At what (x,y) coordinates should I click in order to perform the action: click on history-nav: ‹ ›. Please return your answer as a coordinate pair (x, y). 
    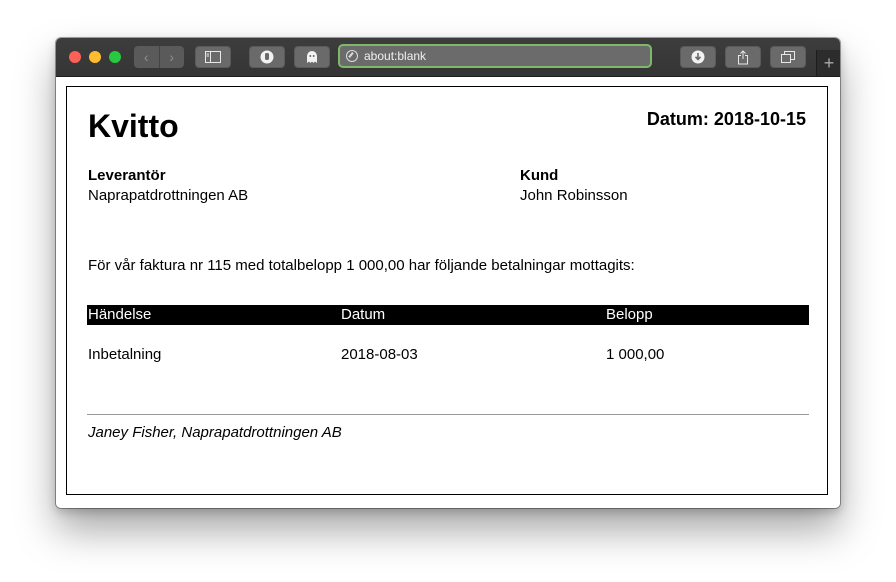
    Looking at the image, I should click on (159, 57).